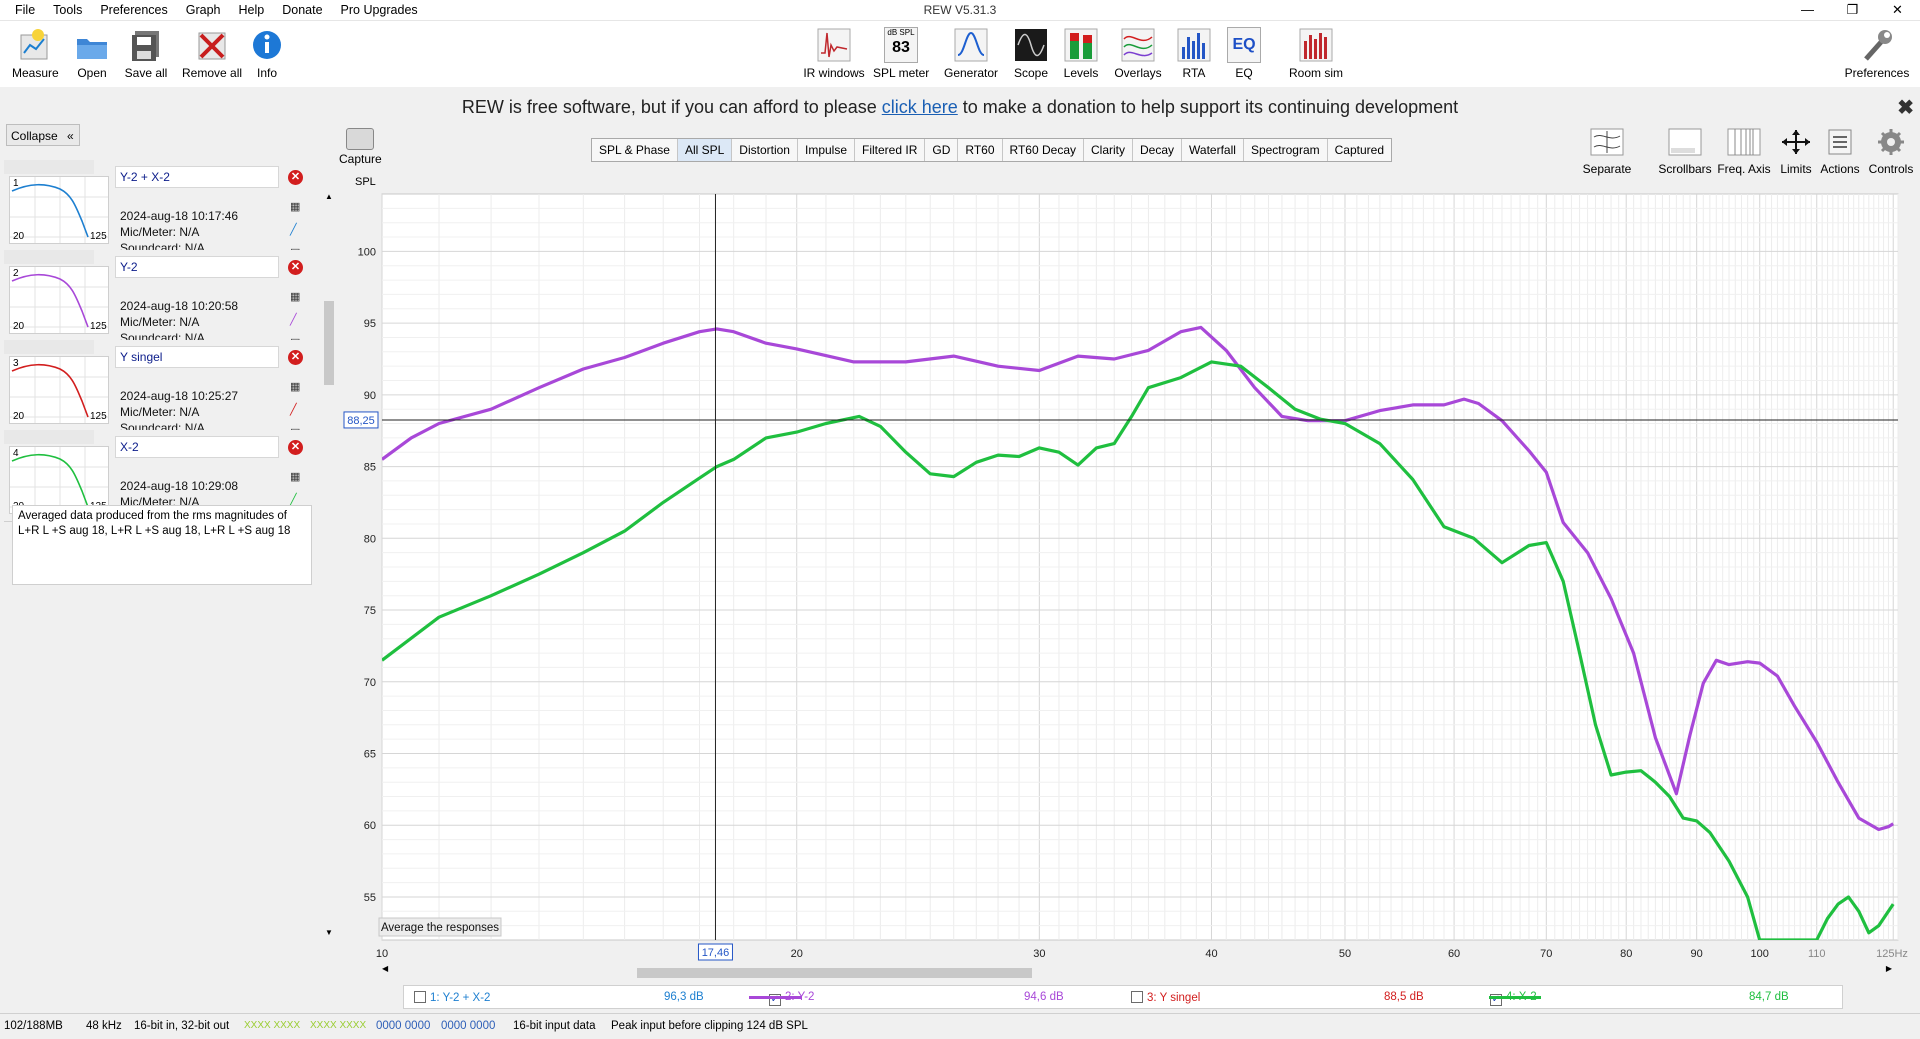  I want to click on y-tick-label: 80, so click(370, 539).